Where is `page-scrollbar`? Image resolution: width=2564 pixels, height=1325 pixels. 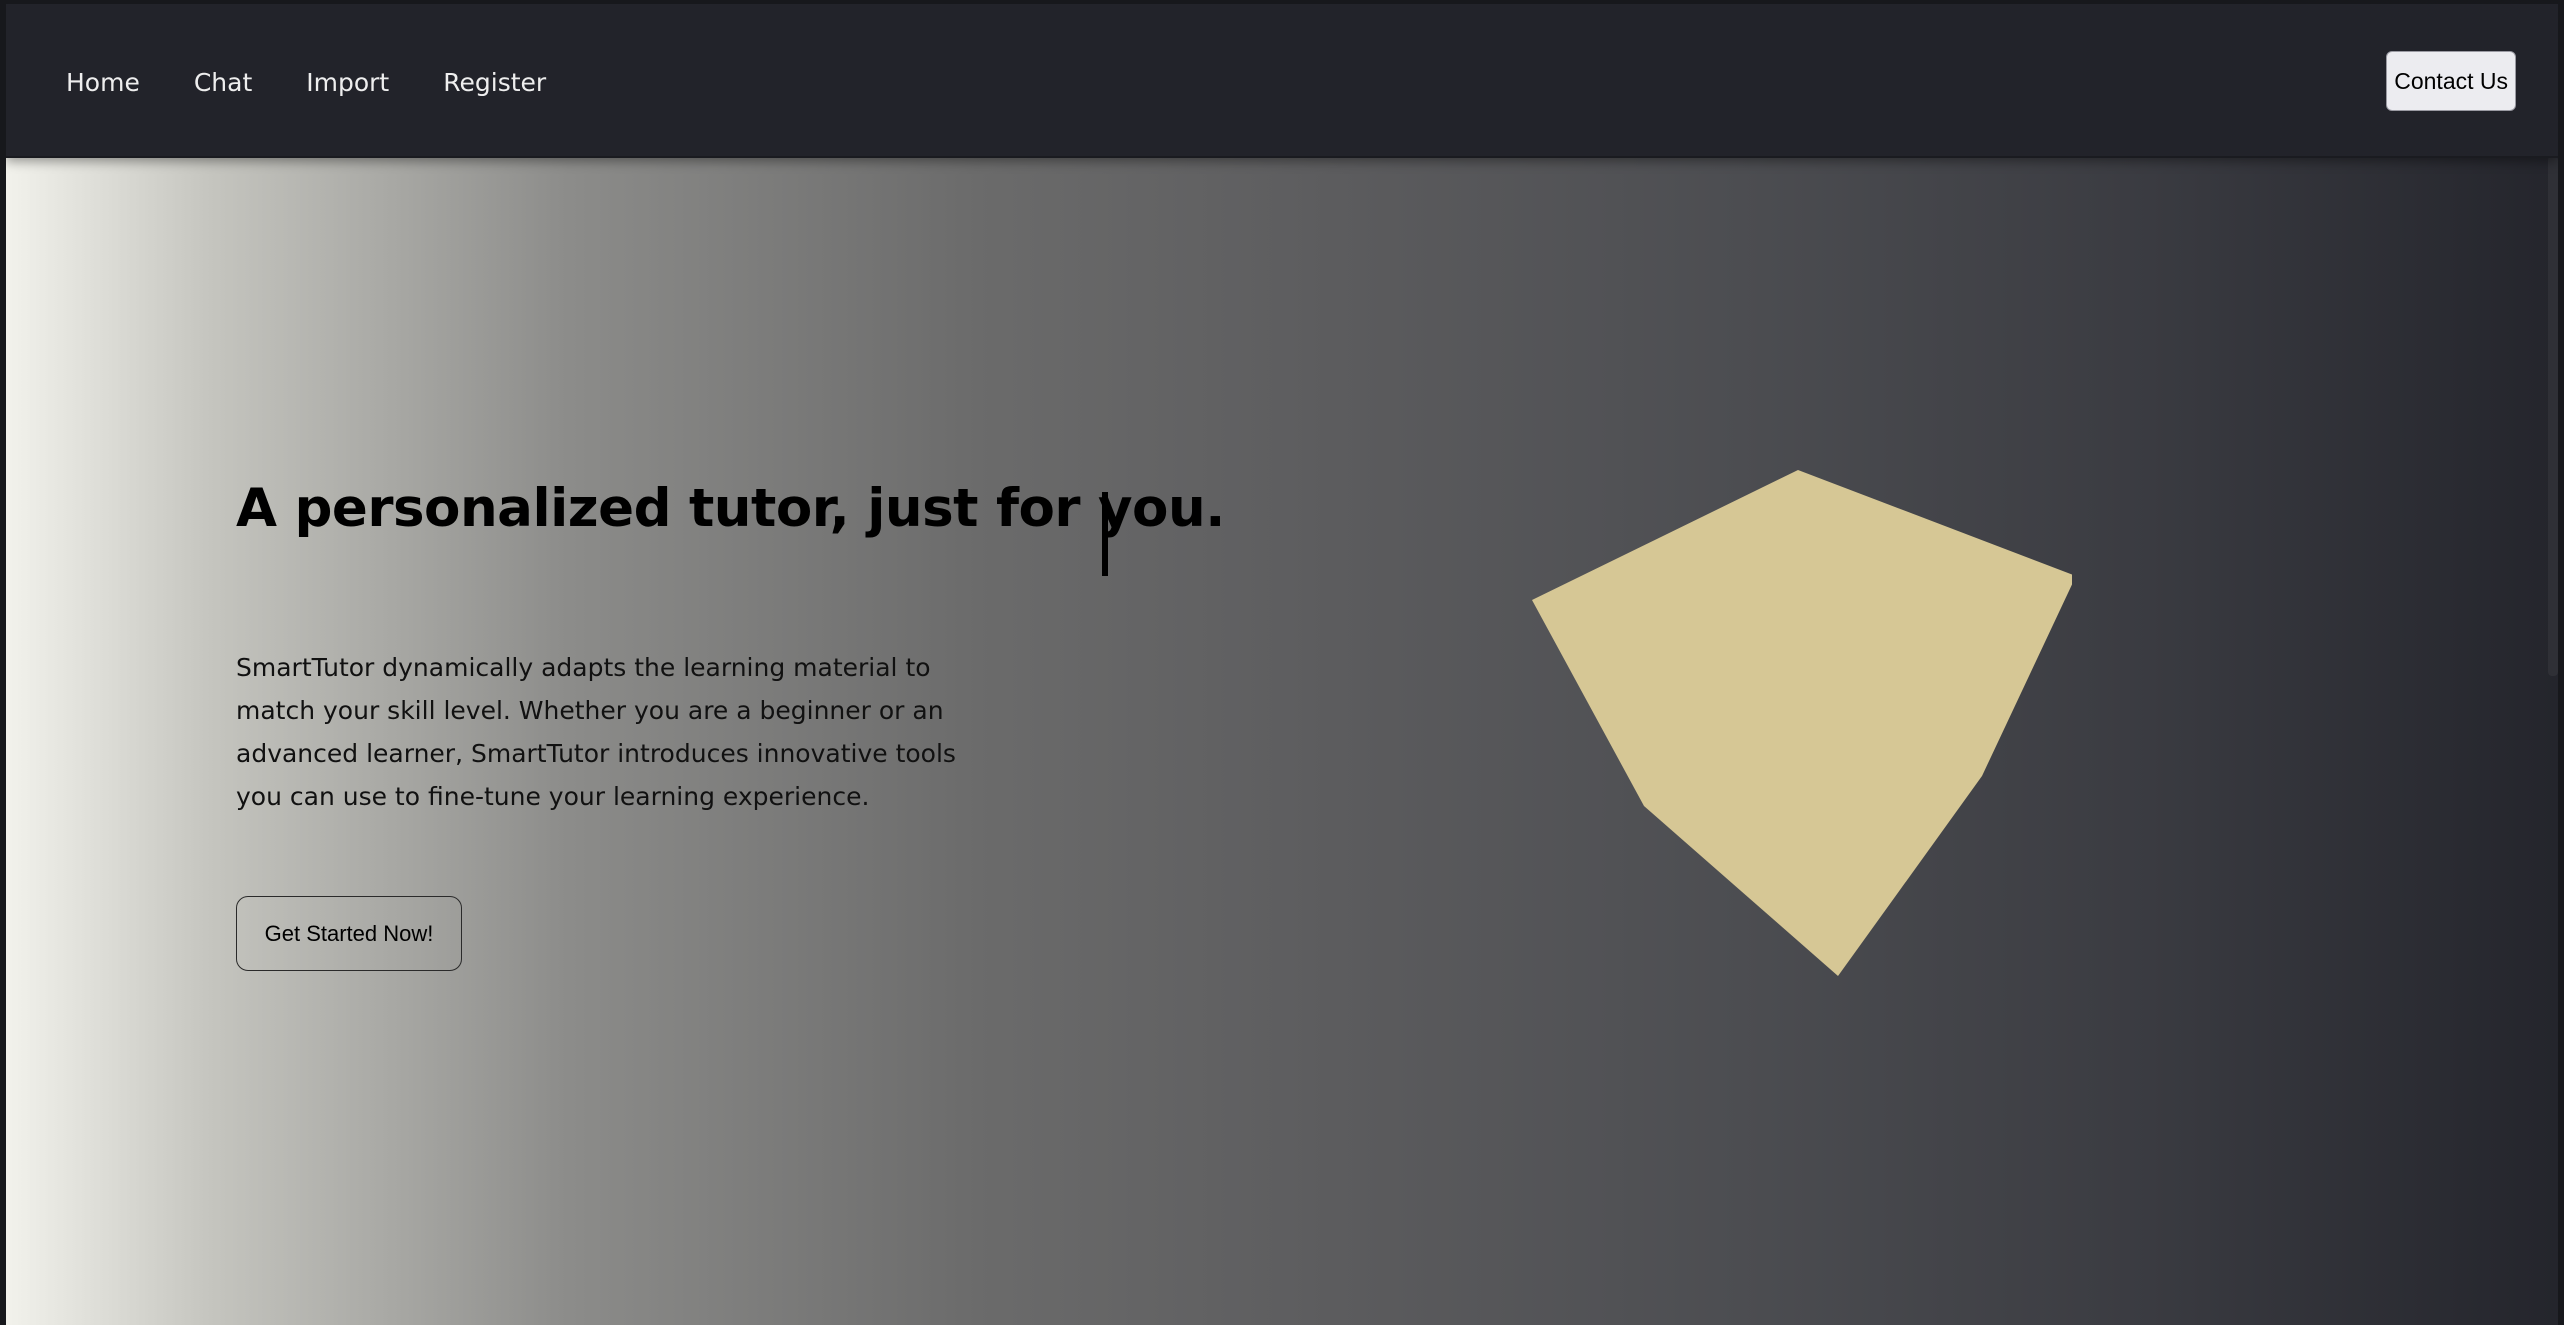 page-scrollbar is located at coordinates (2553, 416).